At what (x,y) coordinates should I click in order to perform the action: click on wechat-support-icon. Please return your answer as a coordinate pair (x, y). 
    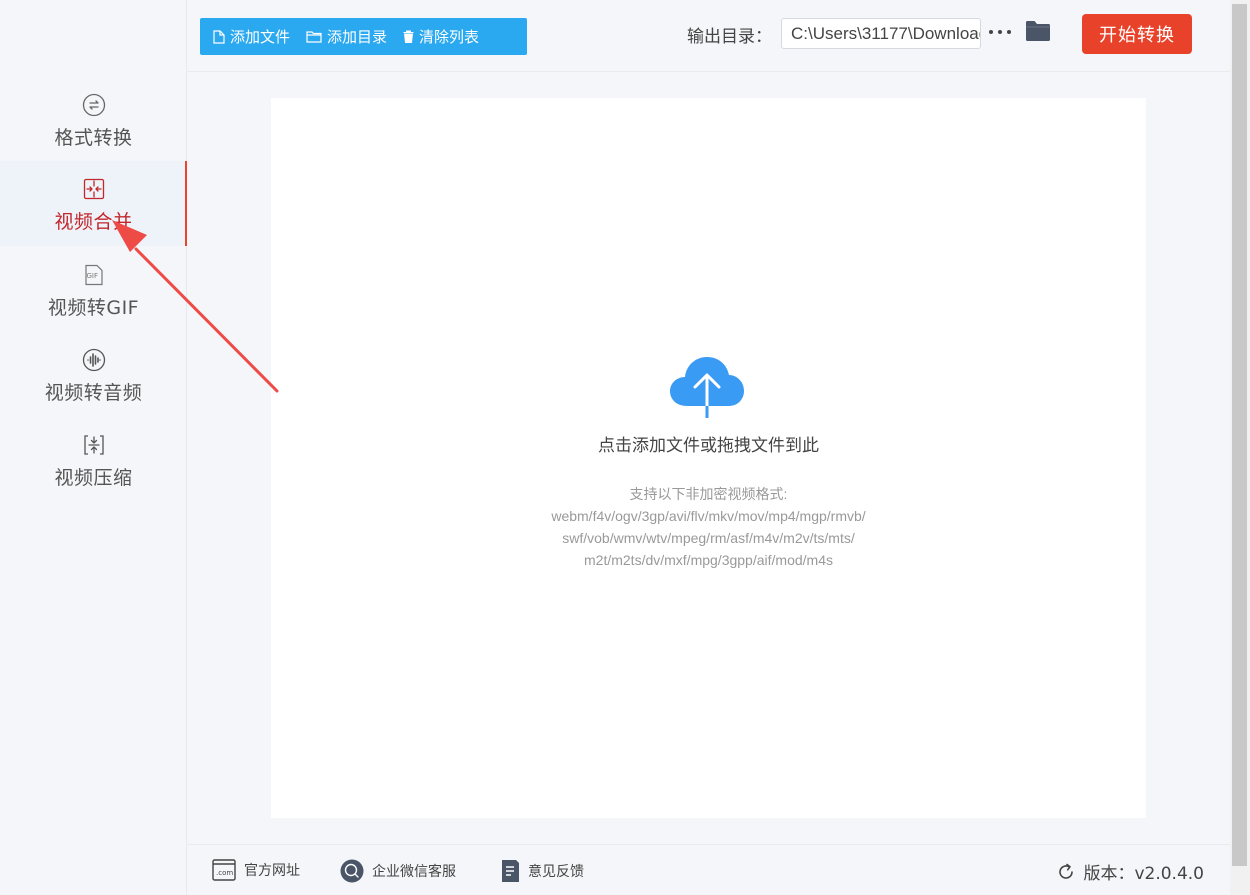
    Looking at the image, I should click on (352, 871).